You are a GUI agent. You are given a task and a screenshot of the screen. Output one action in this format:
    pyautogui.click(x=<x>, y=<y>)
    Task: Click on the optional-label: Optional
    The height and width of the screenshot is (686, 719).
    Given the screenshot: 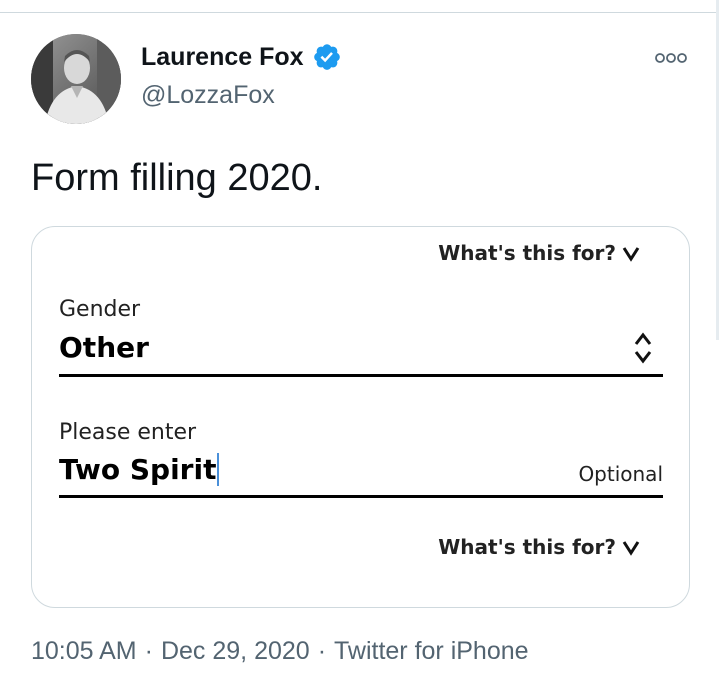 What is the action you would take?
    pyautogui.click(x=620, y=474)
    